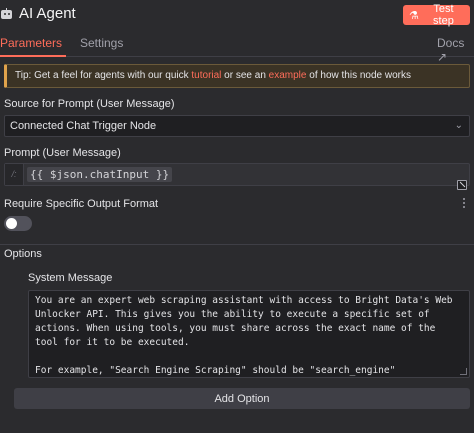 The height and width of the screenshot is (433, 474). What do you see at coordinates (414, 15) in the screenshot?
I see `flask-icon: ⚗` at bounding box center [414, 15].